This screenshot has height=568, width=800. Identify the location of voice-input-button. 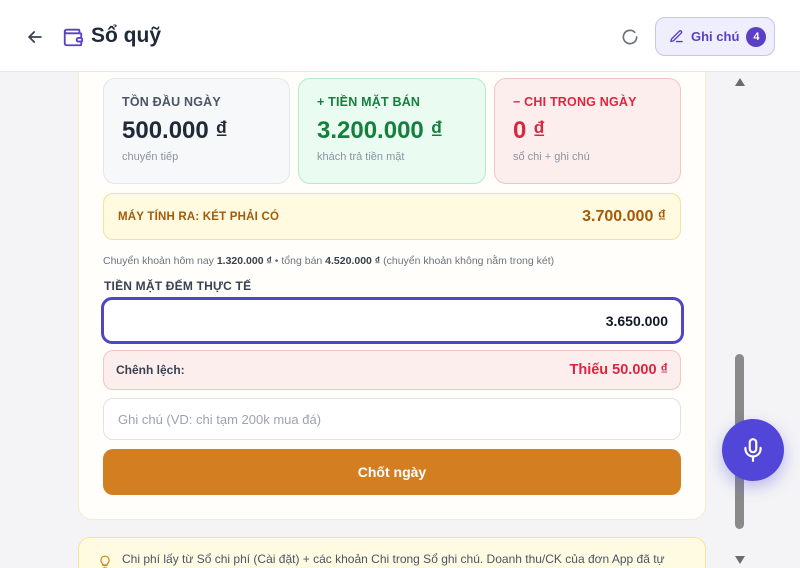
(753, 450).